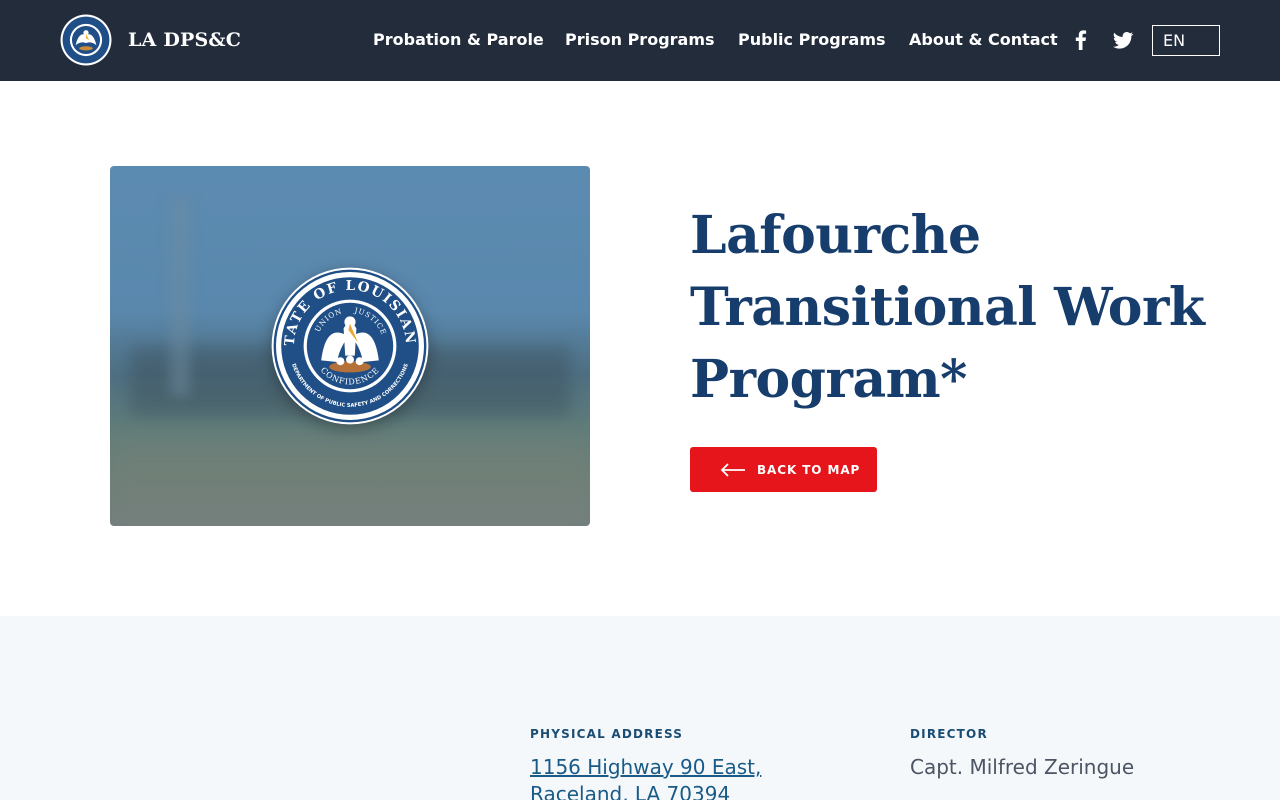  I want to click on back-to-map-button: BACK TO MAP, so click(783, 469).